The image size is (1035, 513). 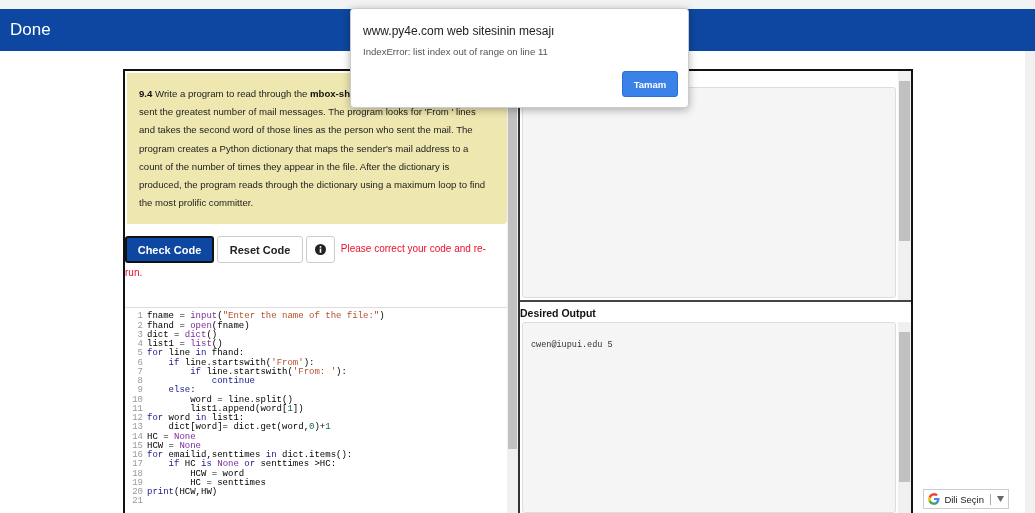 What do you see at coordinates (413, 249) in the screenshot?
I see `error-message: Please correct your code and re-` at bounding box center [413, 249].